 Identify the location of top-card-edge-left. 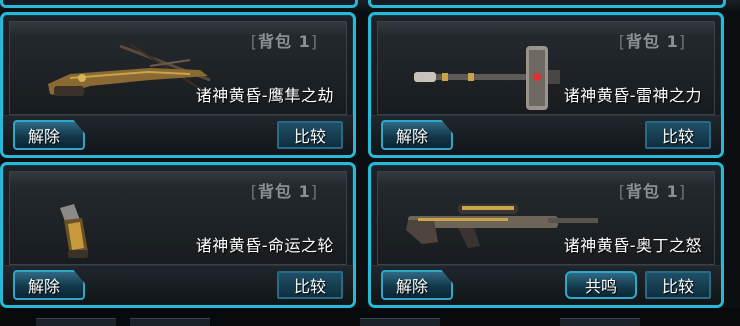
(179, 4).